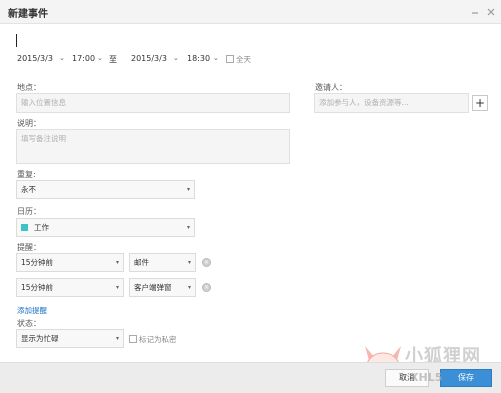 The height and width of the screenshot is (393, 501). I want to click on private-label: 标记为私密, so click(158, 339).